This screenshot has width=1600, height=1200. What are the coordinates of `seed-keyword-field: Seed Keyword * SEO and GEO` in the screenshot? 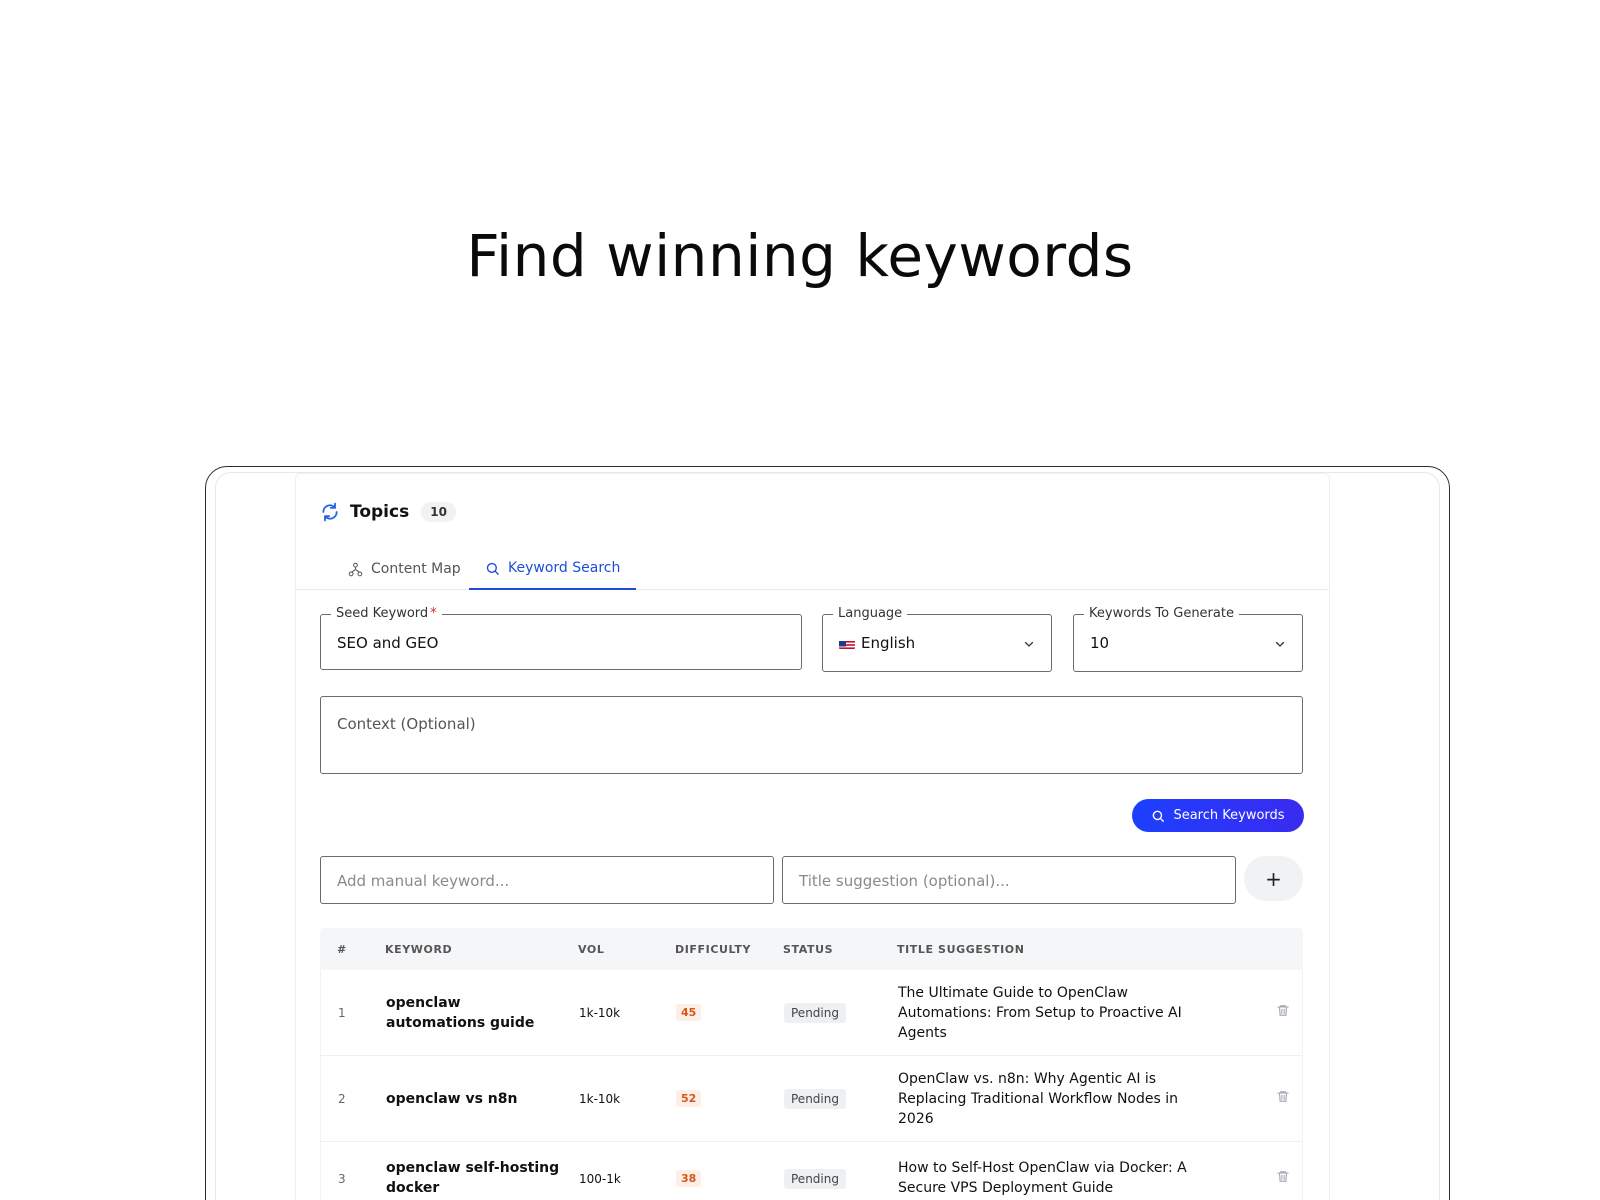 It's located at (561, 638).